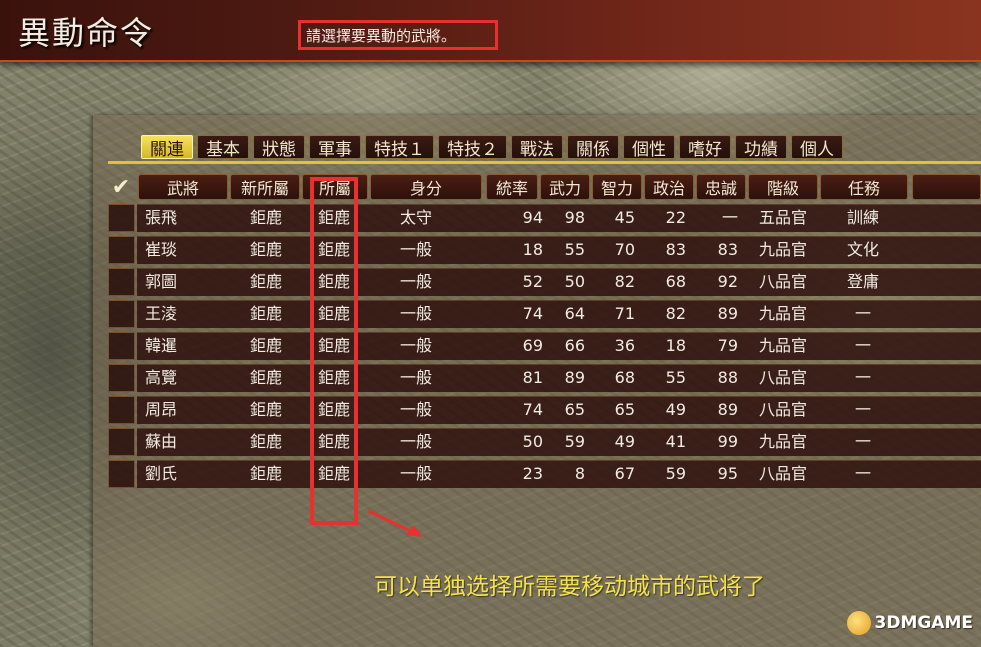 Image resolution: width=981 pixels, height=647 pixels. Describe the element at coordinates (675, 281) in the screenshot. I see `cell-politics: 68` at that location.